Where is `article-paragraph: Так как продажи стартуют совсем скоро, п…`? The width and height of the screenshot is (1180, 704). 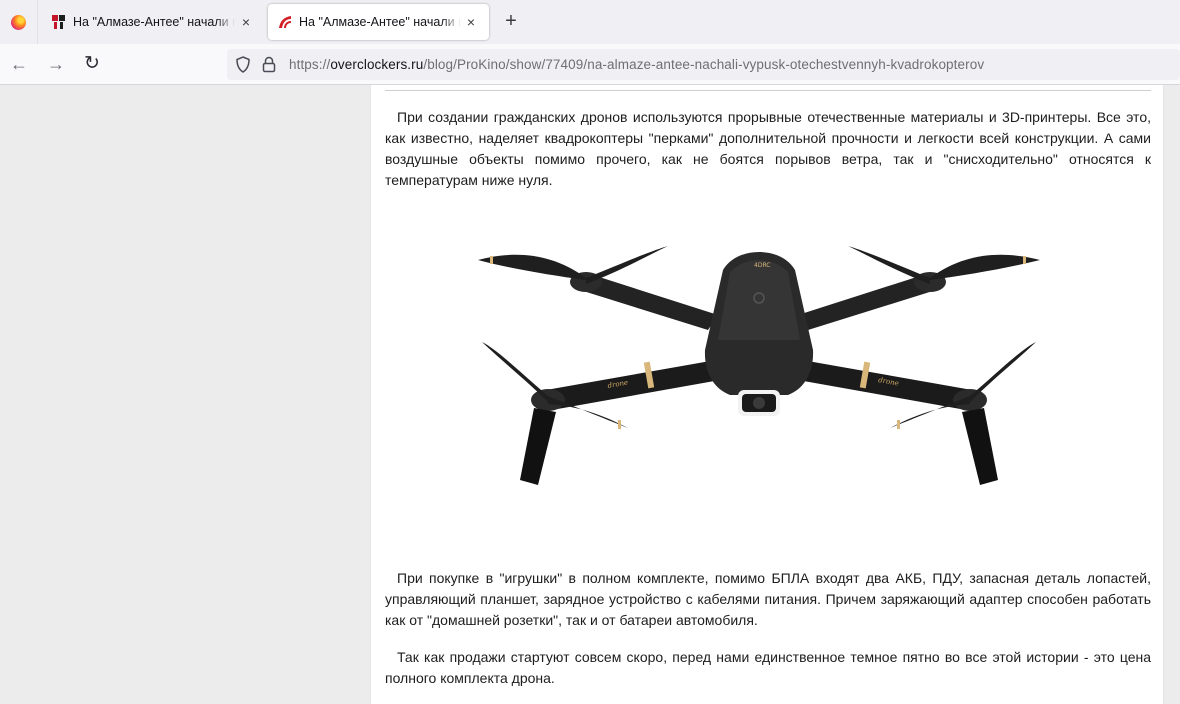 article-paragraph: Так как продажи стартуют совсем скоро, п… is located at coordinates (768, 667).